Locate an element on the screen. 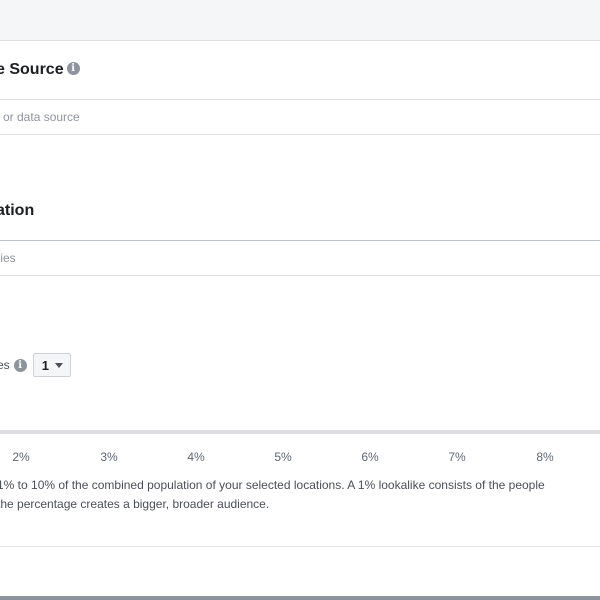 The image size is (600, 600). audience-count-value: 1 is located at coordinates (45, 365).